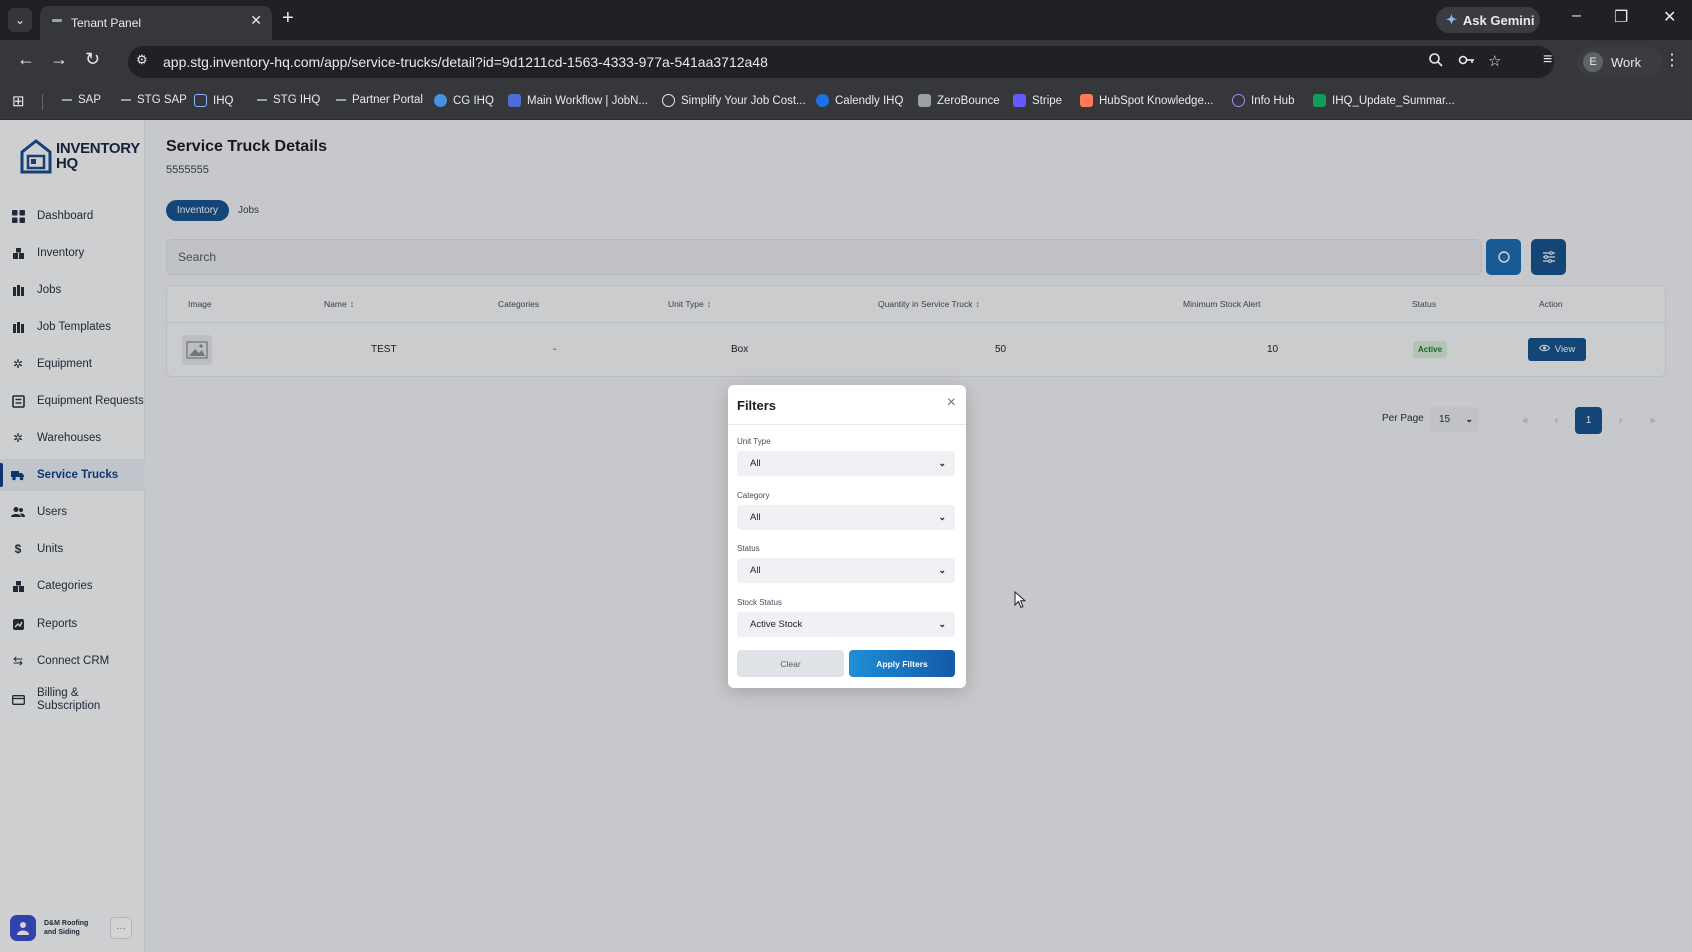  What do you see at coordinates (1319, 100) in the screenshot?
I see `sheets-icon` at bounding box center [1319, 100].